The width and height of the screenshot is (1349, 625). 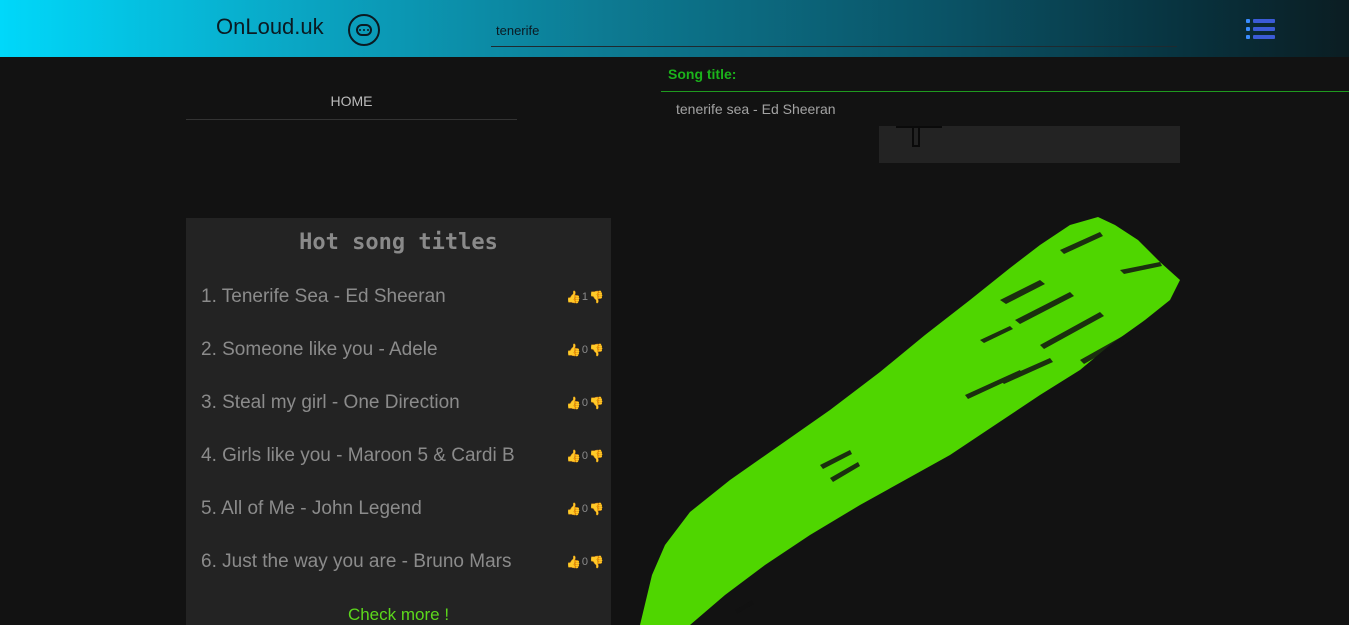 What do you see at coordinates (770, 109) in the screenshot?
I see `search-result-item: tenerife sea - Ed Sheeran` at bounding box center [770, 109].